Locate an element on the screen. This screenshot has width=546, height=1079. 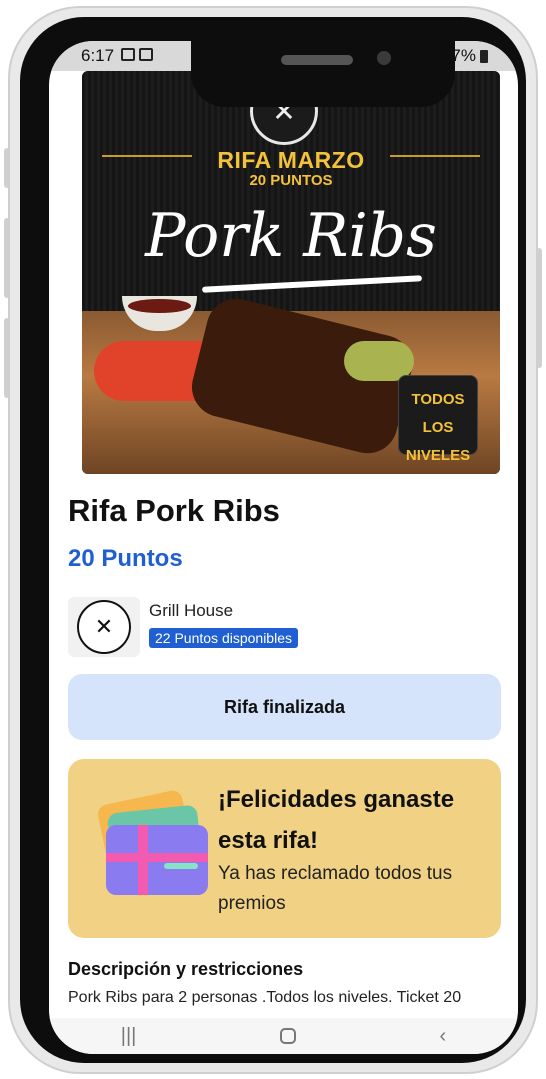
home-button is located at coordinates (287, 1036).